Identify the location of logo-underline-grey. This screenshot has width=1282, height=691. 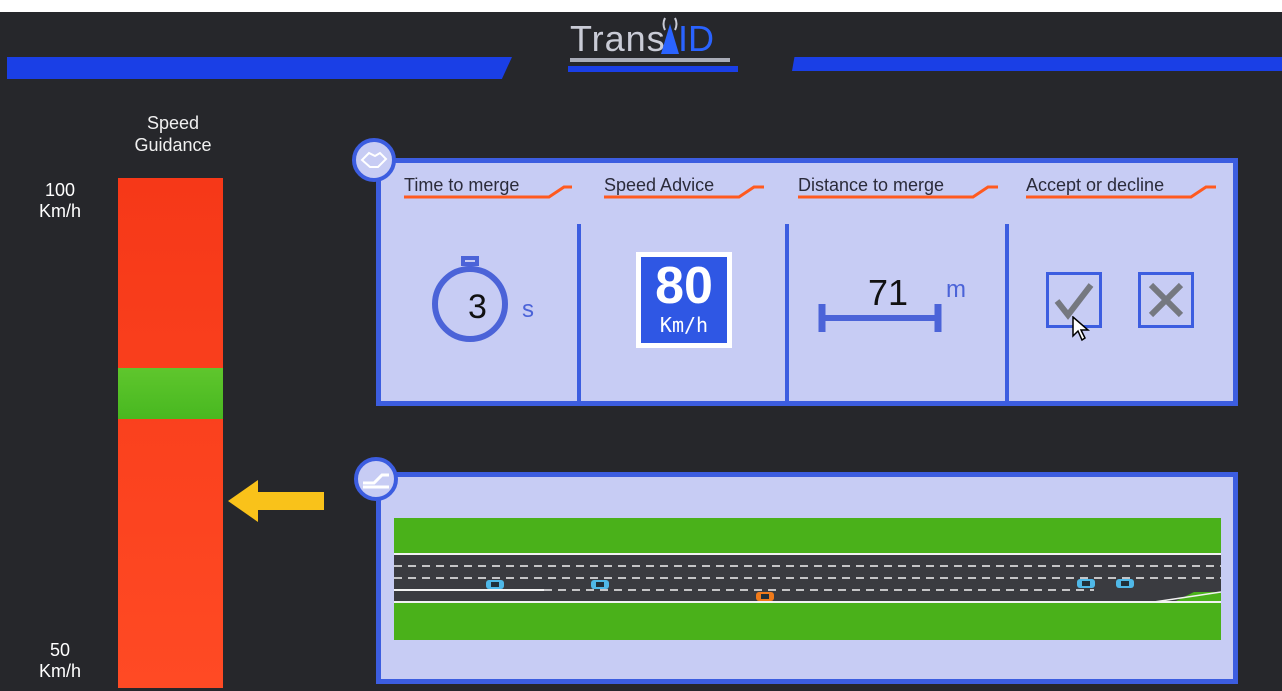
(650, 60).